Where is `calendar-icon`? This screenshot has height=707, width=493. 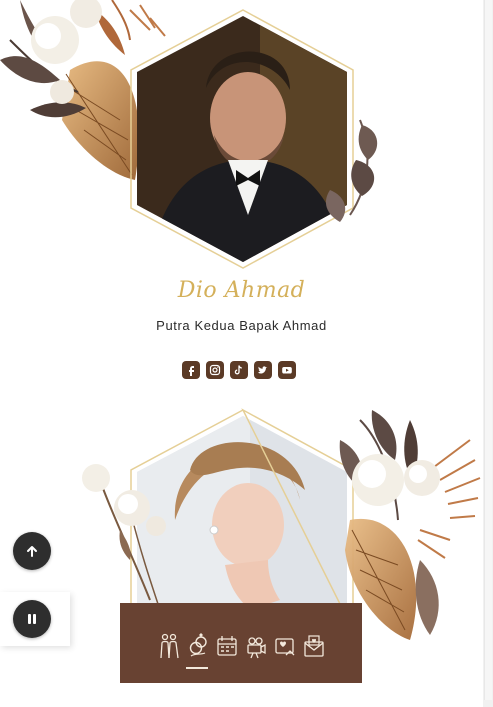
calendar-icon is located at coordinates (226, 646).